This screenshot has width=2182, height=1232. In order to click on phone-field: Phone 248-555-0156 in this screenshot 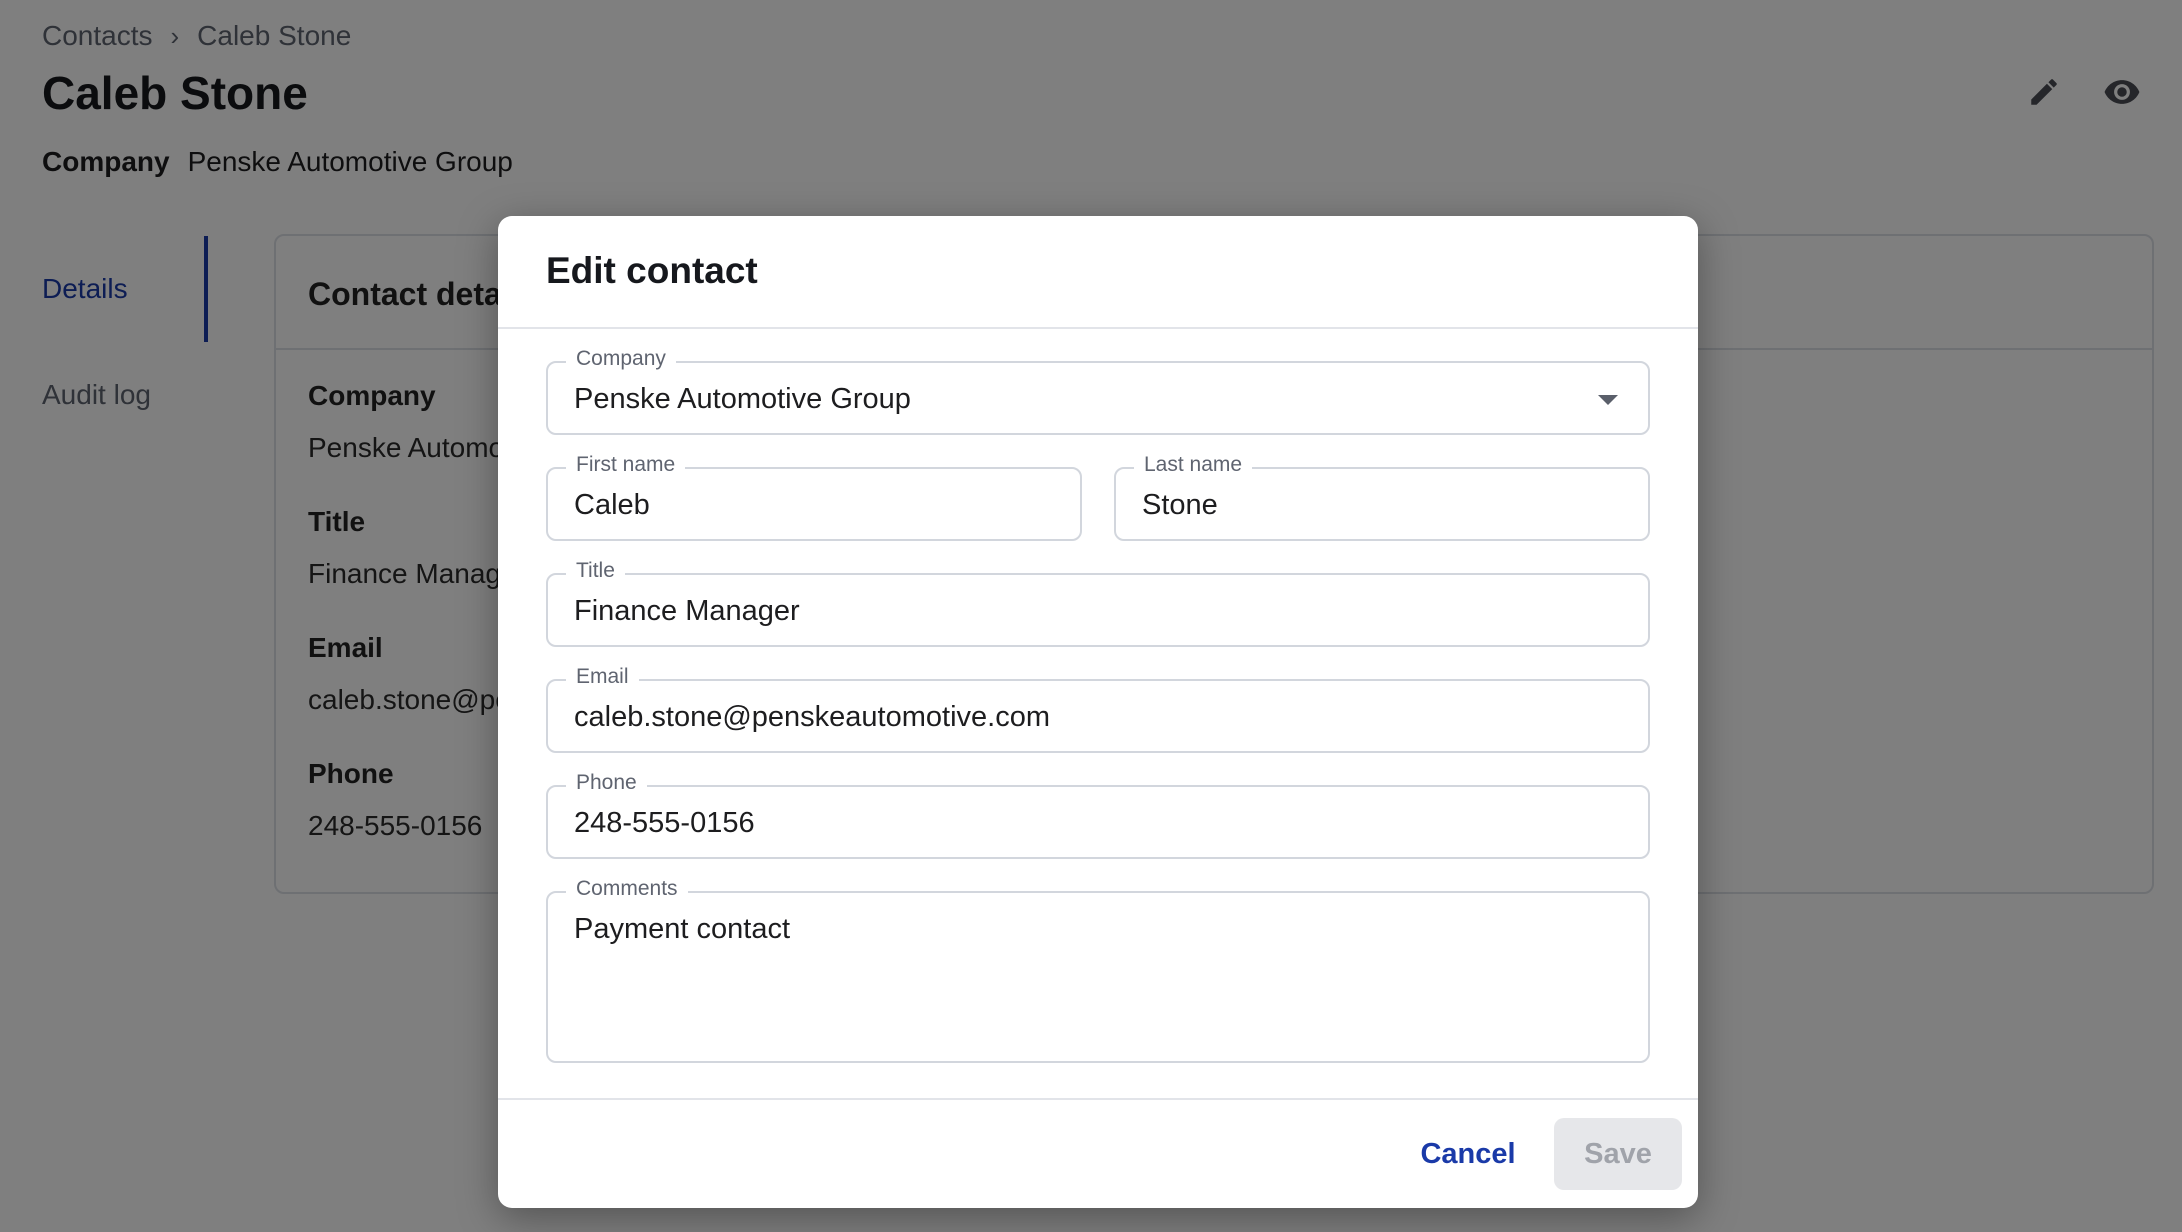, I will do `click(1098, 815)`.